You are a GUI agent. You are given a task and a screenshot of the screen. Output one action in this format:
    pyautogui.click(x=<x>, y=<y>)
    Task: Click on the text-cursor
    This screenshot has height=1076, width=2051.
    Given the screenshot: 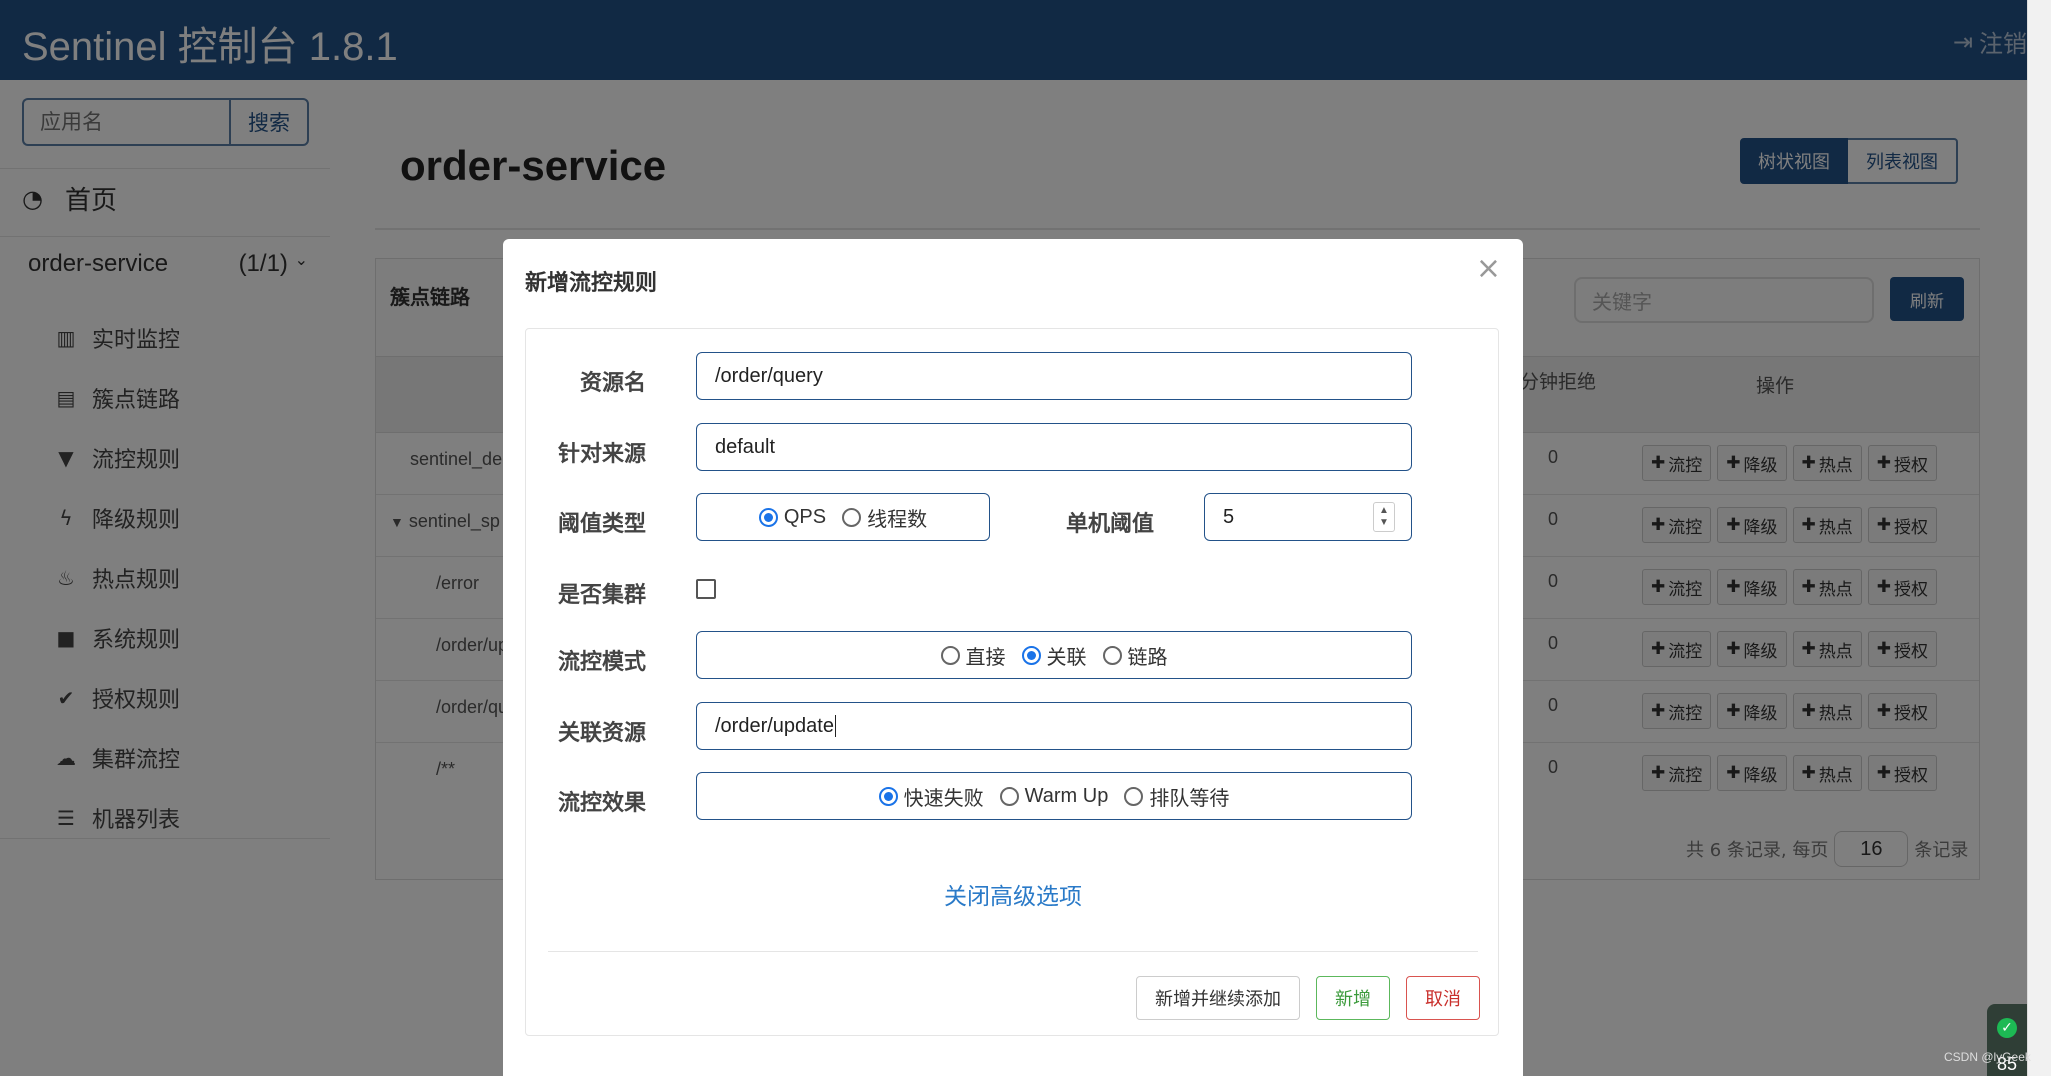 What is the action you would take?
    pyautogui.click(x=835, y=726)
    